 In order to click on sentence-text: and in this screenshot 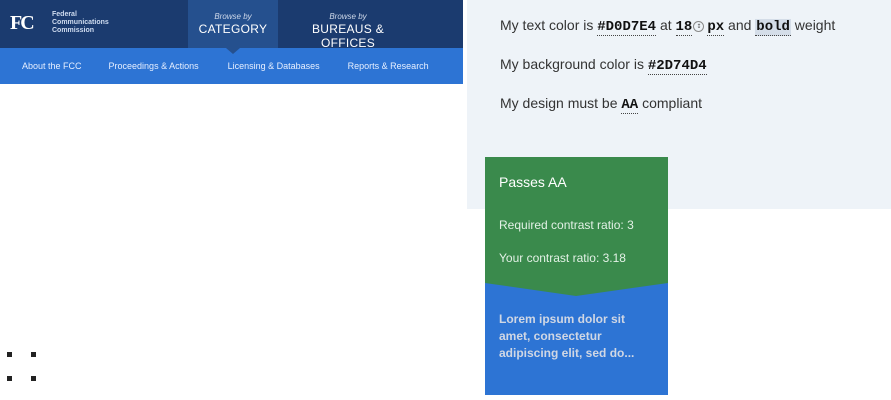, I will do `click(740, 25)`.